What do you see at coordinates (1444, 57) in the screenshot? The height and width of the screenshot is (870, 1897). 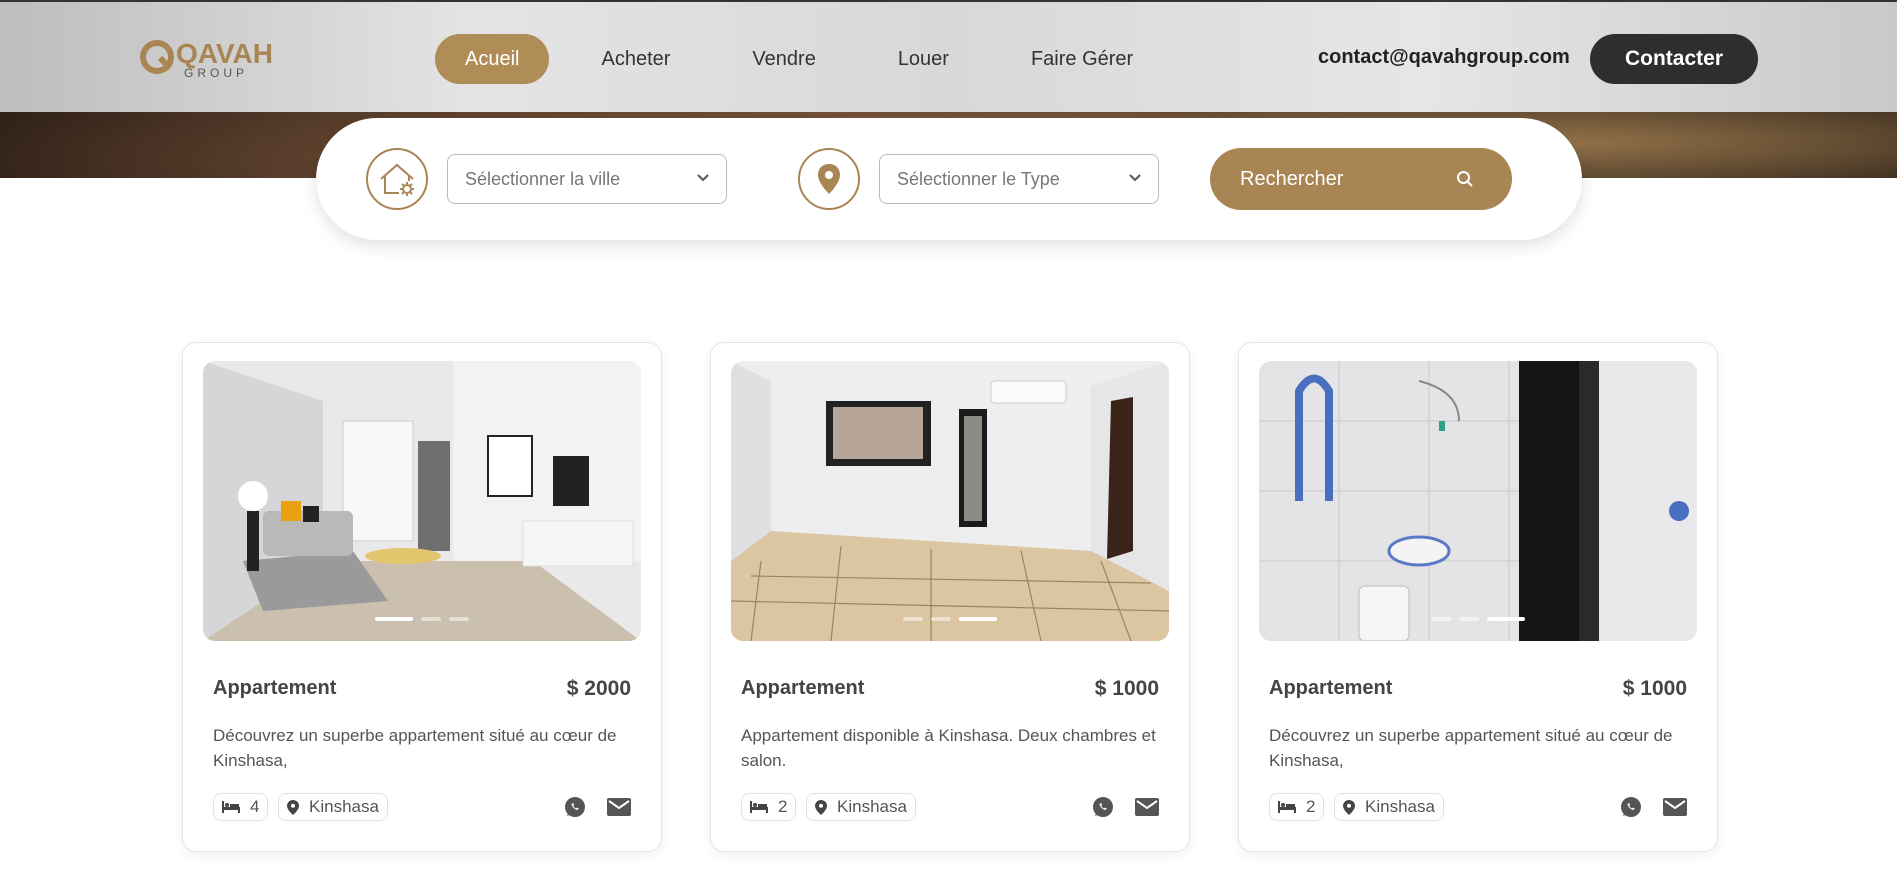 I see `contact-email: contact@qavahgroup.com` at bounding box center [1444, 57].